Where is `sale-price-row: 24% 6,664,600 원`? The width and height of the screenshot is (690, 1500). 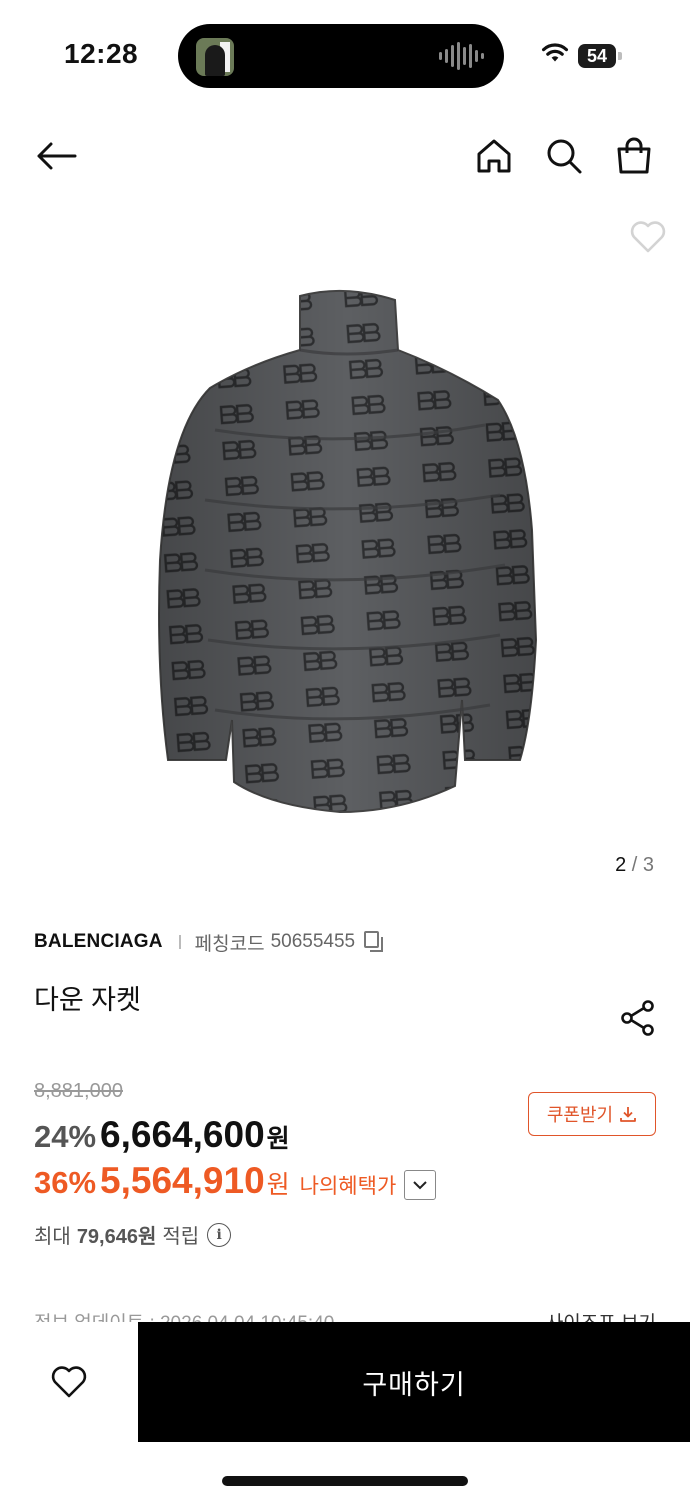
sale-price-row: 24% 6,664,600 원 is located at coordinates (162, 1135).